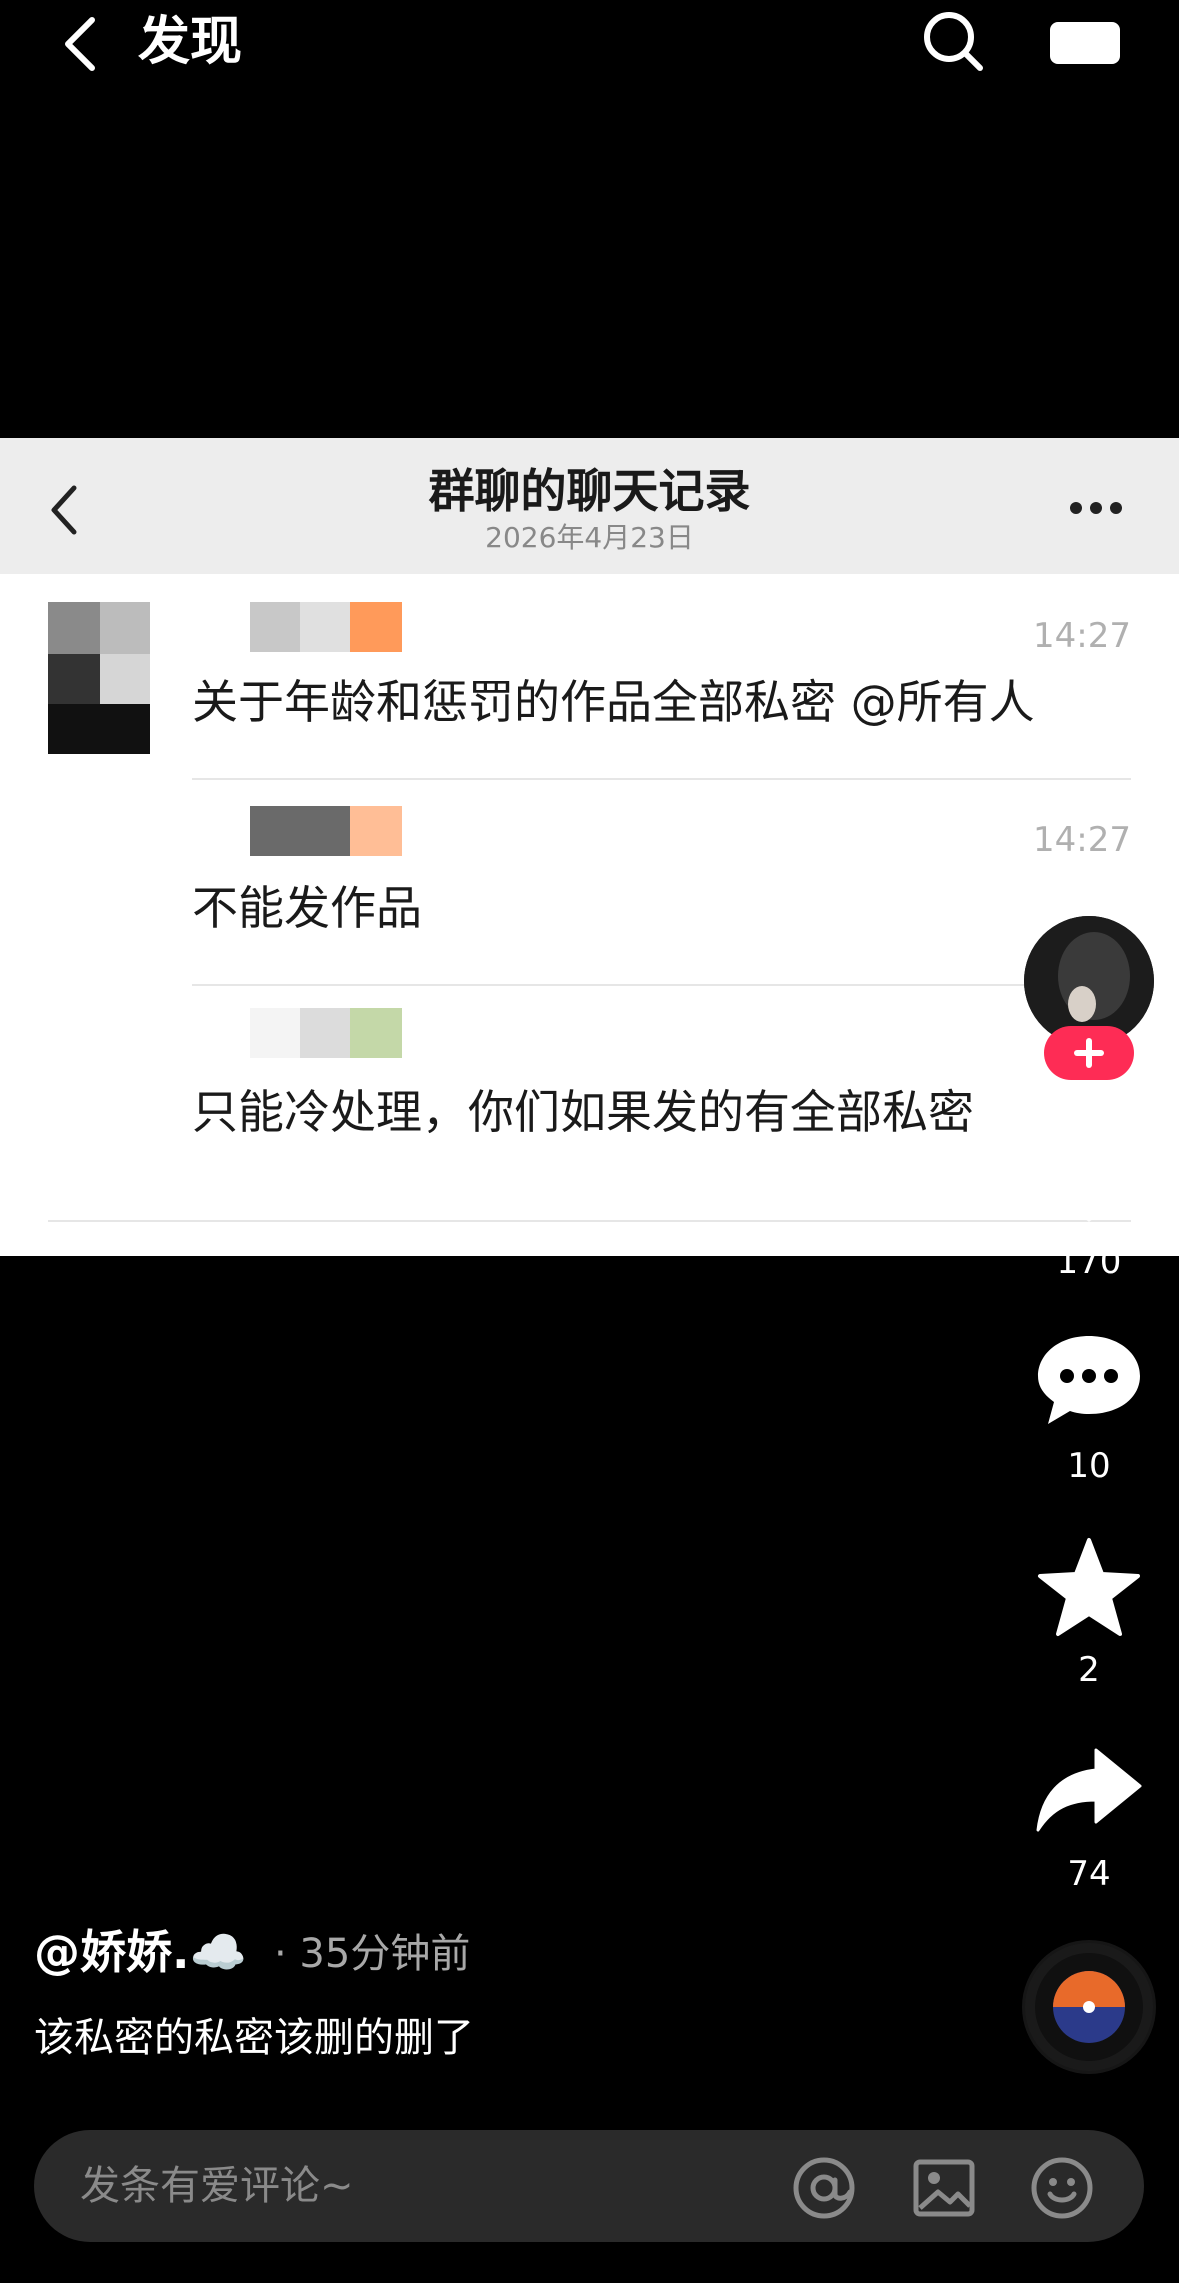 Image resolution: width=1179 pixels, height=2283 pixels. I want to click on comment-icon, so click(1089, 1380).